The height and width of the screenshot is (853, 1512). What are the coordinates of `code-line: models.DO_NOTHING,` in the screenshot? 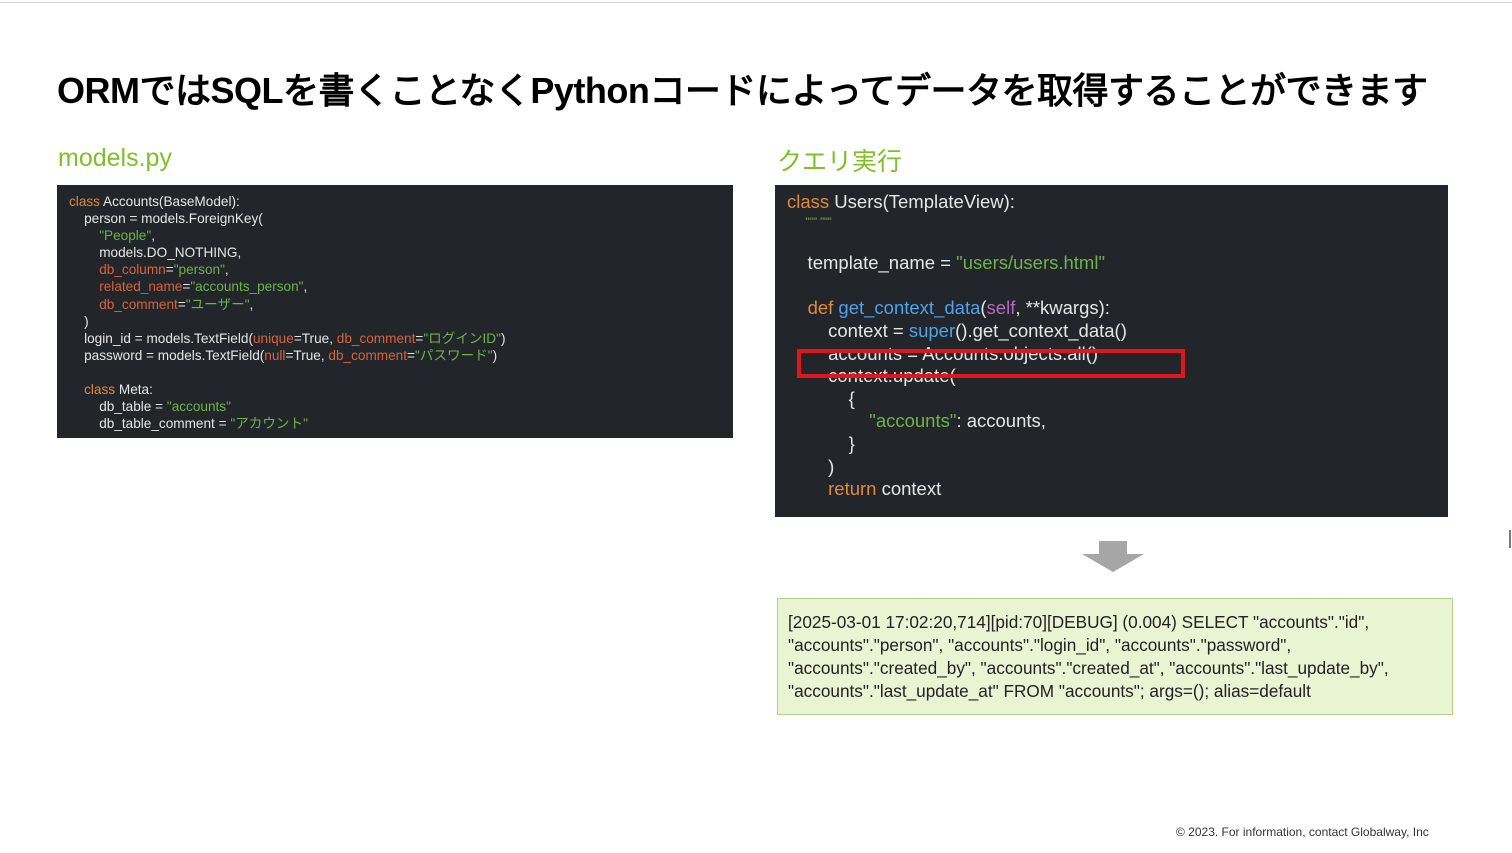 It's located at (401, 252).